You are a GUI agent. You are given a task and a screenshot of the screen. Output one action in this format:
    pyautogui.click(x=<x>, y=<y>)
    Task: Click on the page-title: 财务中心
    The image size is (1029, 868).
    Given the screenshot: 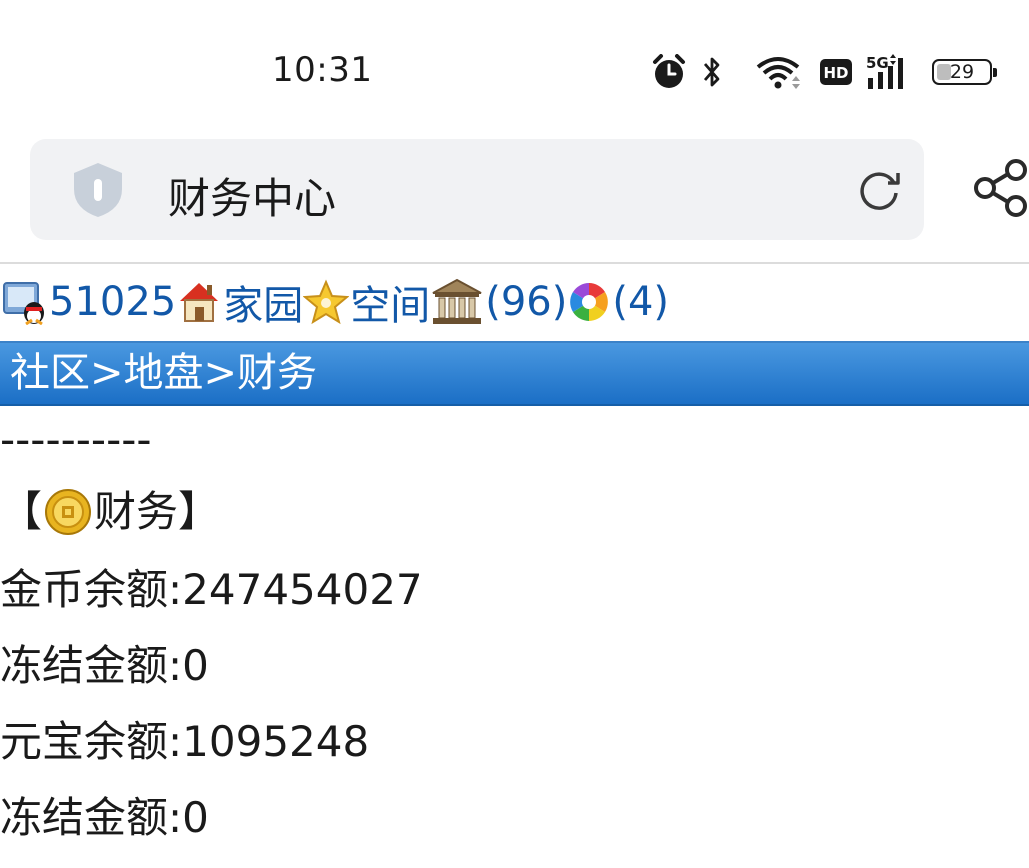 What is the action you would take?
    pyautogui.click(x=252, y=198)
    